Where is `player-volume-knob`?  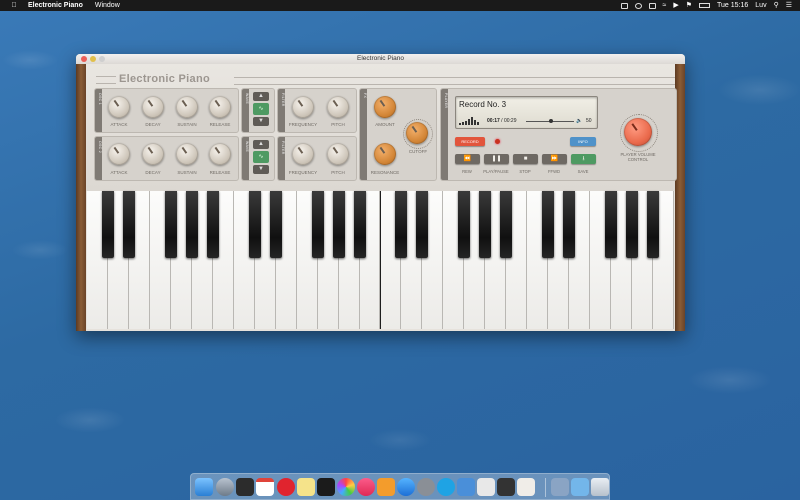 player-volume-knob is located at coordinates (638, 132).